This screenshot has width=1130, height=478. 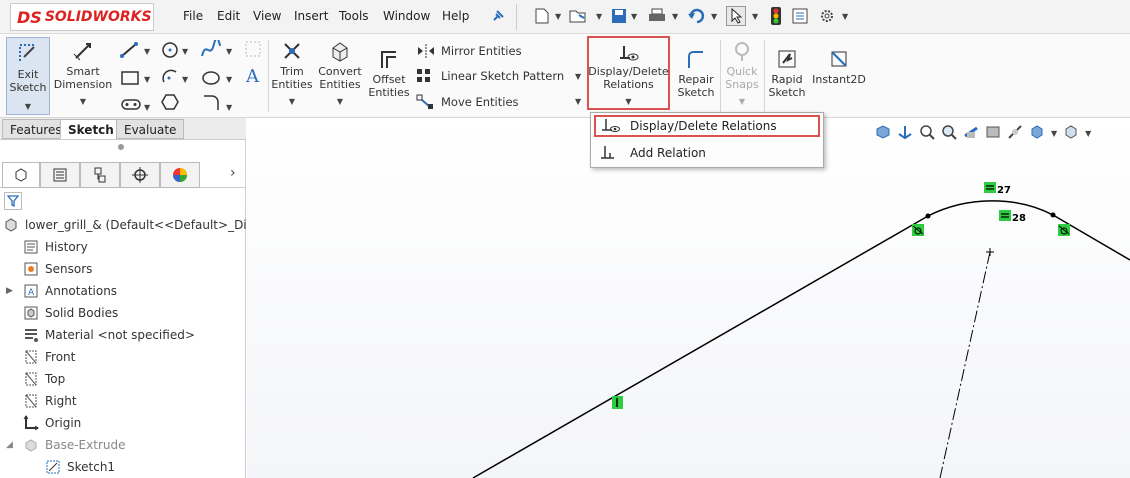 I want to click on file-properties-icon, so click(x=800, y=16).